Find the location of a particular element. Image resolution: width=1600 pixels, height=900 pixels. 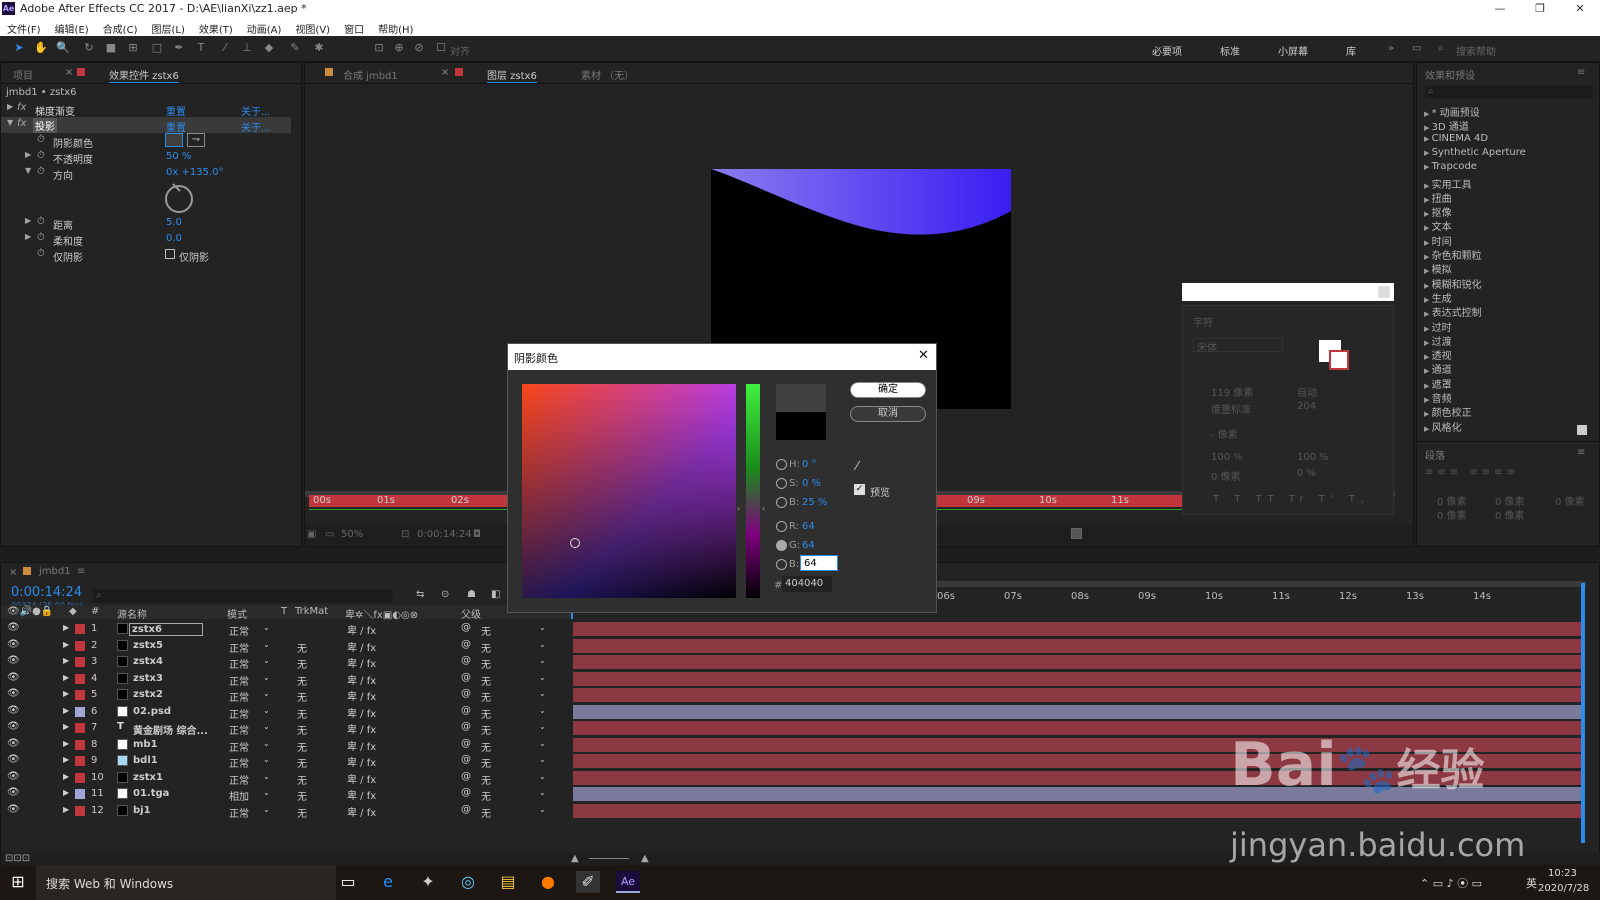

angle-dial is located at coordinates (179, 198).